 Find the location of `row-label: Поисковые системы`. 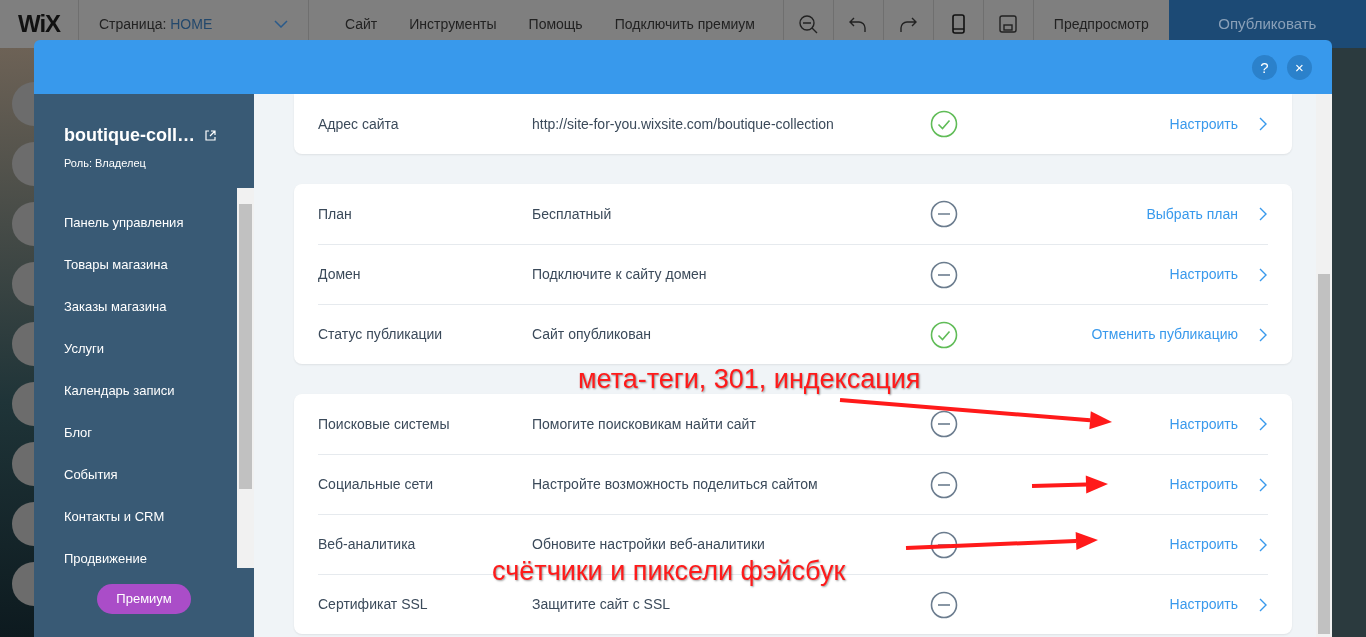

row-label: Поисковые системы is located at coordinates (384, 424).